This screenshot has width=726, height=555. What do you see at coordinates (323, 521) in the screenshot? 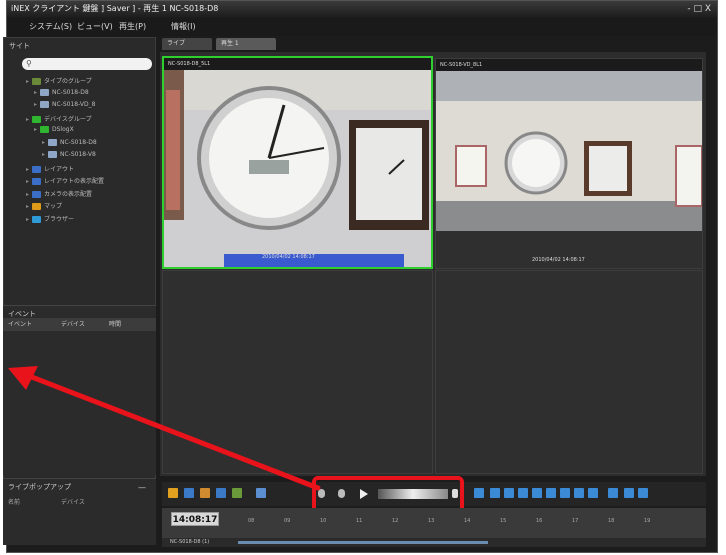
I see `timeline-tick: 10` at bounding box center [323, 521].